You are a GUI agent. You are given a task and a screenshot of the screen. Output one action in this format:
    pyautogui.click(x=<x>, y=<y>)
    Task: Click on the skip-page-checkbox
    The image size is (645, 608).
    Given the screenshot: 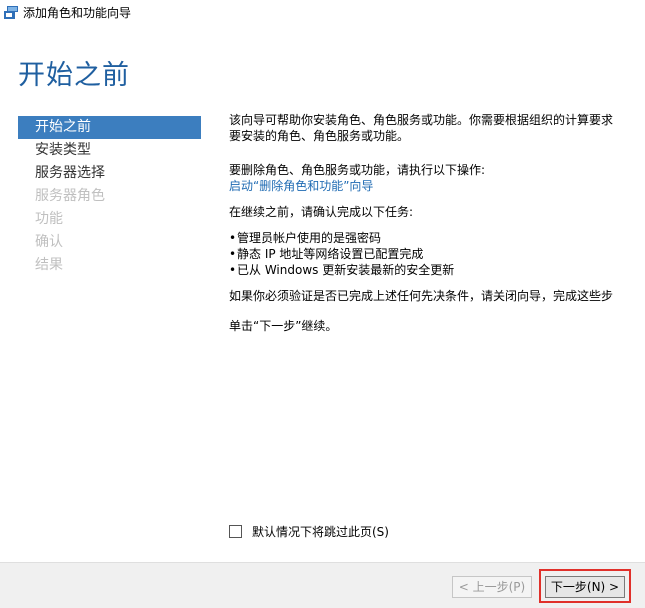 What is the action you would take?
    pyautogui.click(x=235, y=531)
    